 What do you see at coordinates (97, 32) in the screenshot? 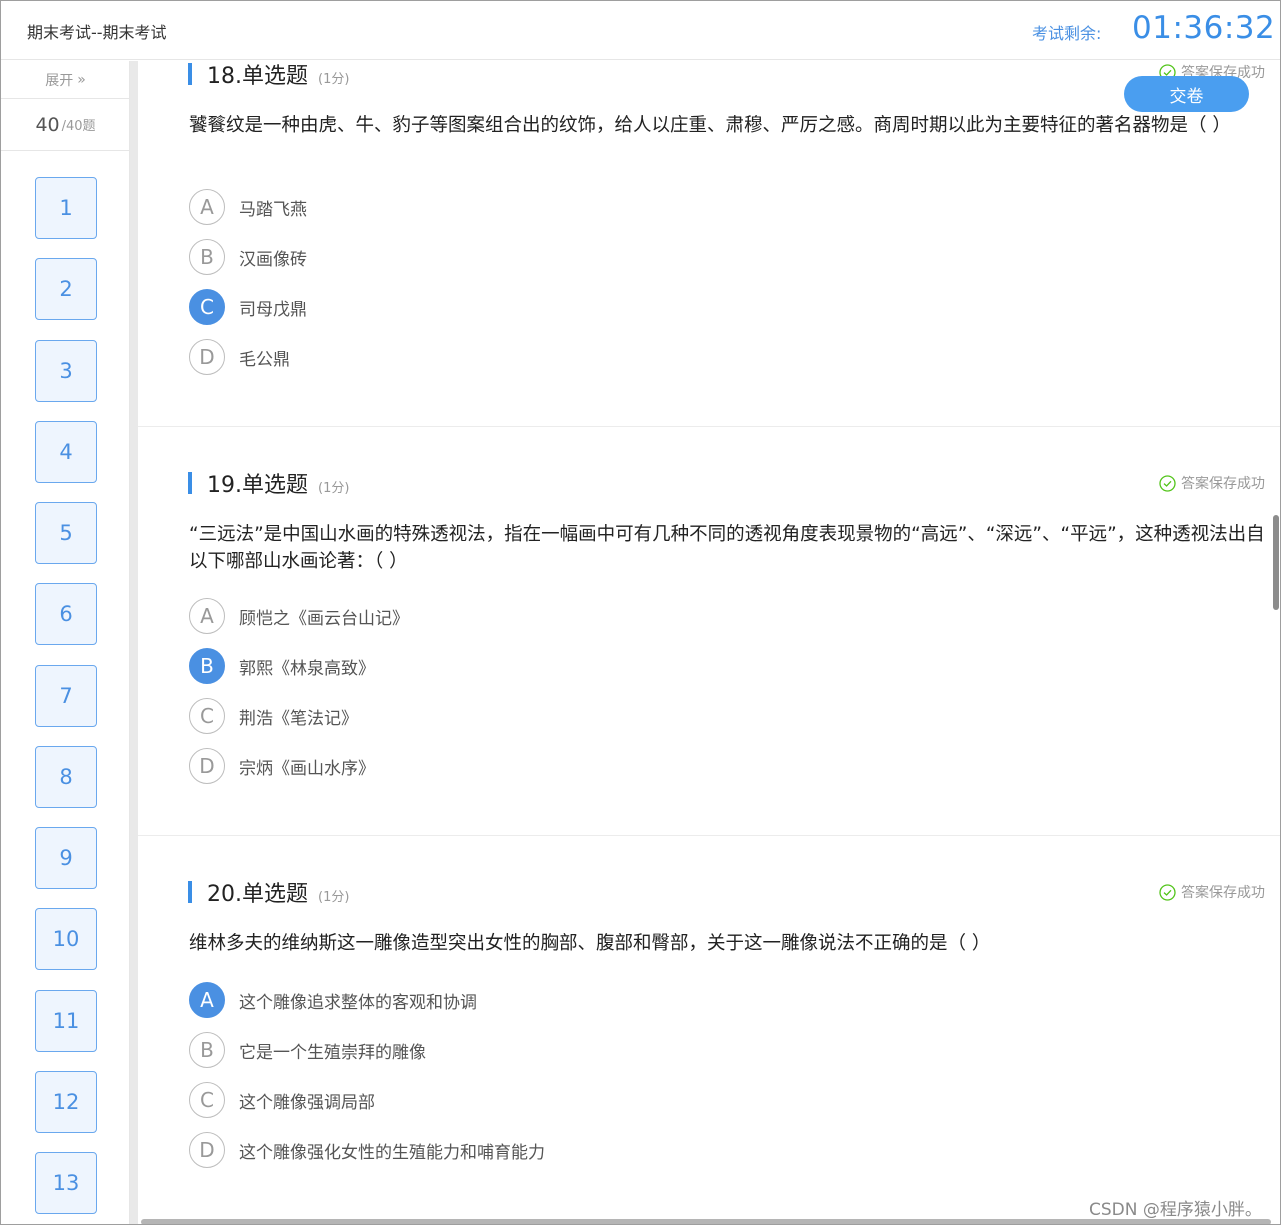
I see `exam-title: 期末考试--期末考试` at bounding box center [97, 32].